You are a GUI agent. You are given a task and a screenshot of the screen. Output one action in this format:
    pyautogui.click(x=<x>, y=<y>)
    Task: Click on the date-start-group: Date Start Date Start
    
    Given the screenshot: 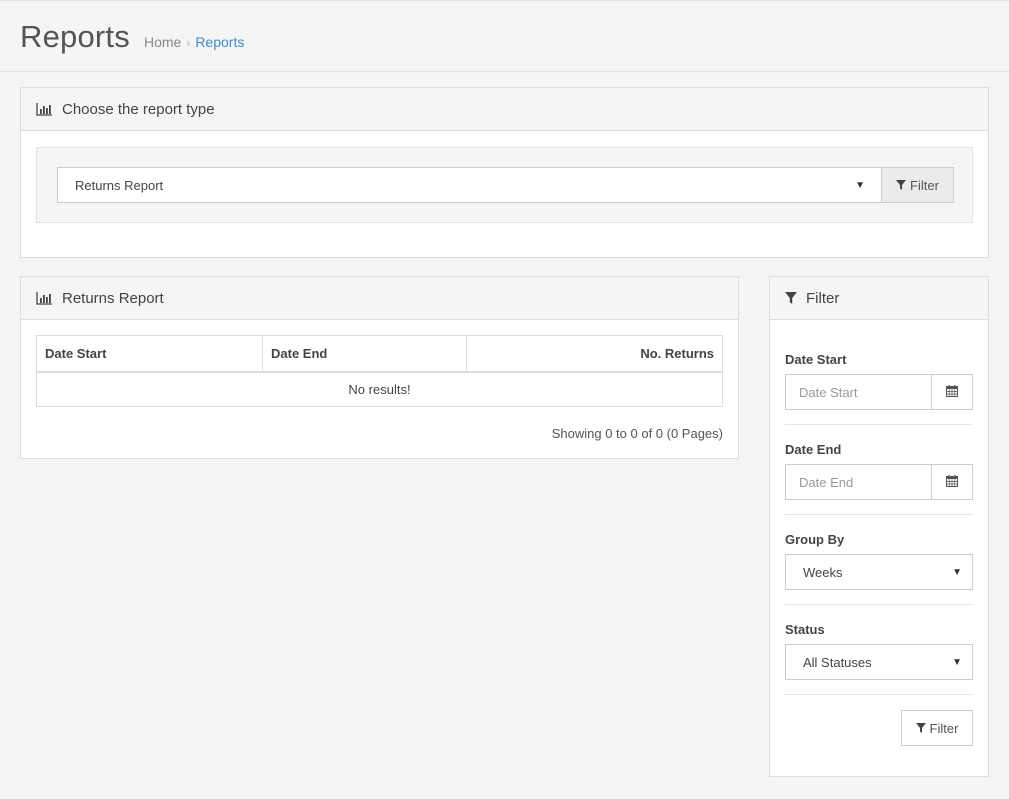 What is the action you would take?
    pyautogui.click(x=879, y=381)
    